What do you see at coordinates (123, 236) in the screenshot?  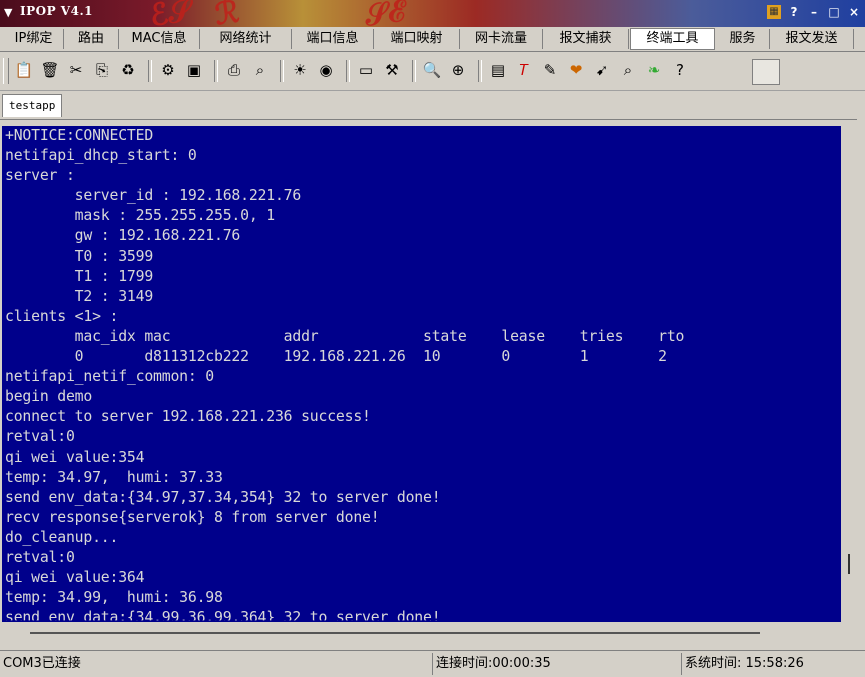 I see `terminal-line: gw : 192.168.221.76` at bounding box center [123, 236].